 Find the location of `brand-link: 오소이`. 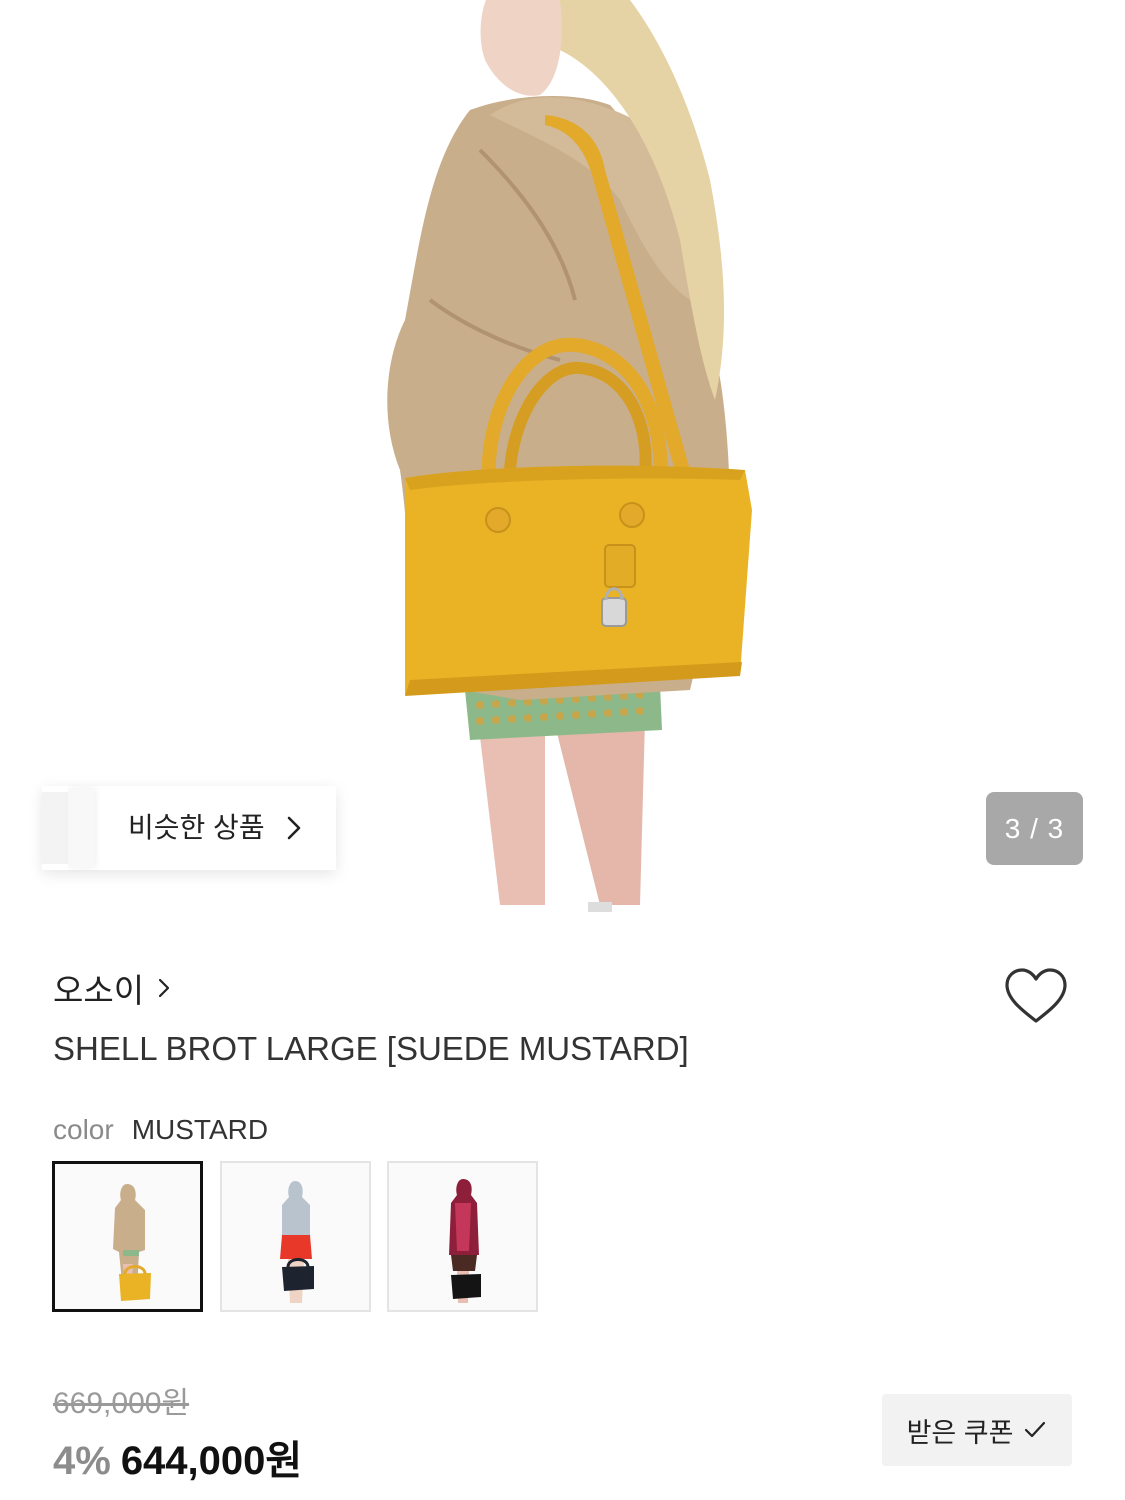

brand-link: 오소이 is located at coordinates (111, 988).